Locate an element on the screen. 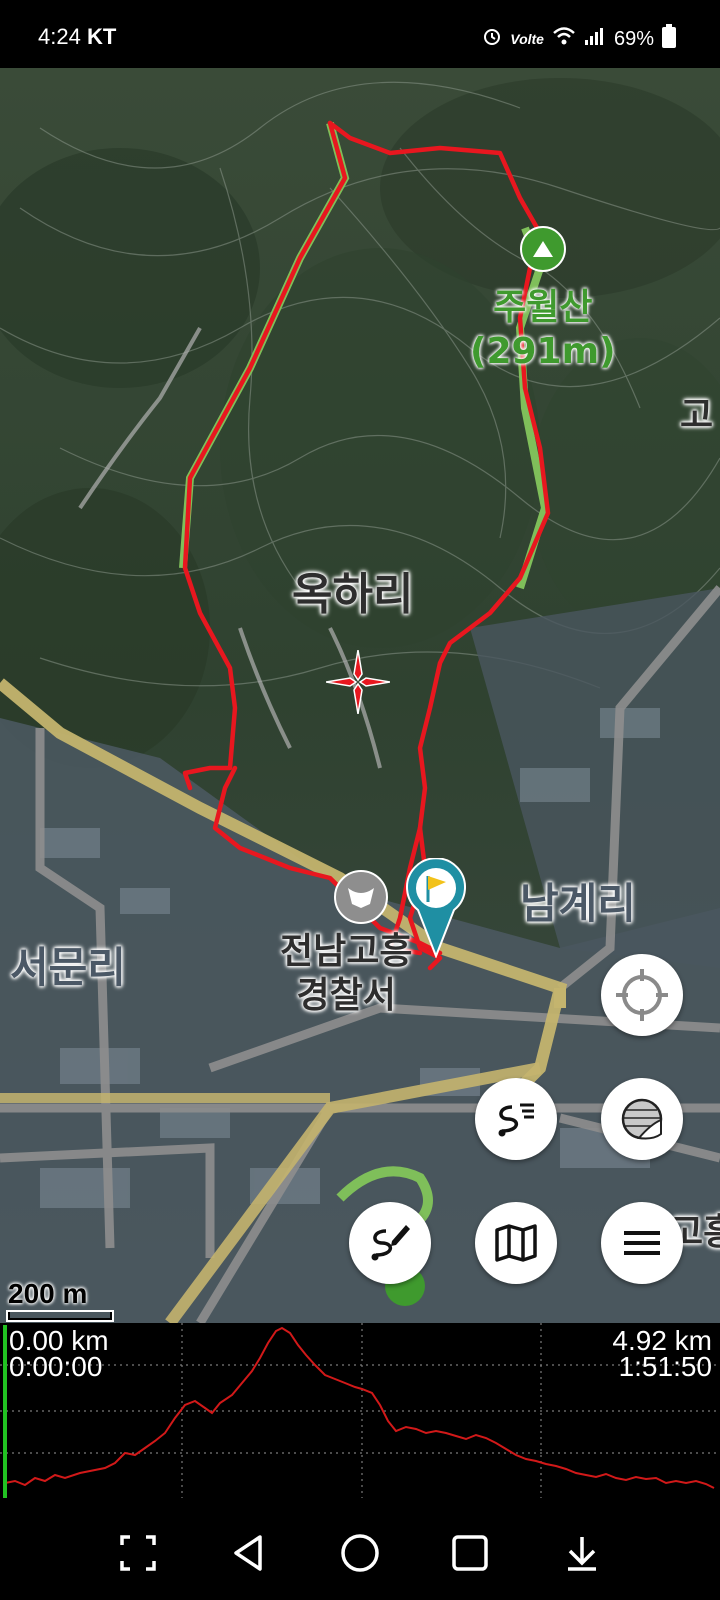  signal-icon is located at coordinates (595, 39).